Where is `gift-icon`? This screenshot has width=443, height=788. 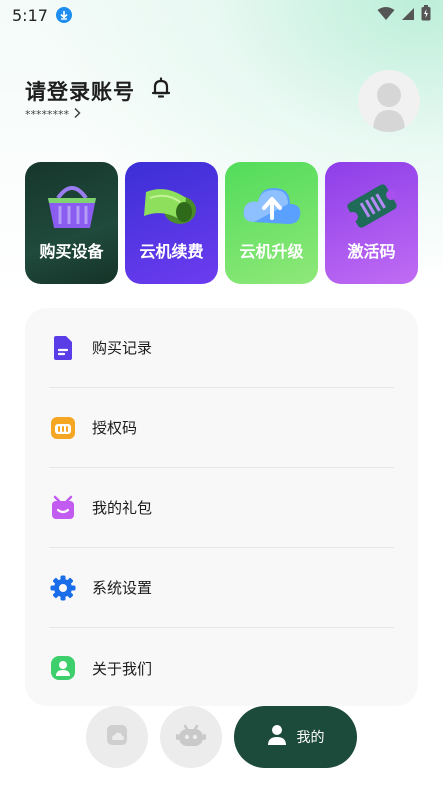
gift-icon is located at coordinates (63, 508).